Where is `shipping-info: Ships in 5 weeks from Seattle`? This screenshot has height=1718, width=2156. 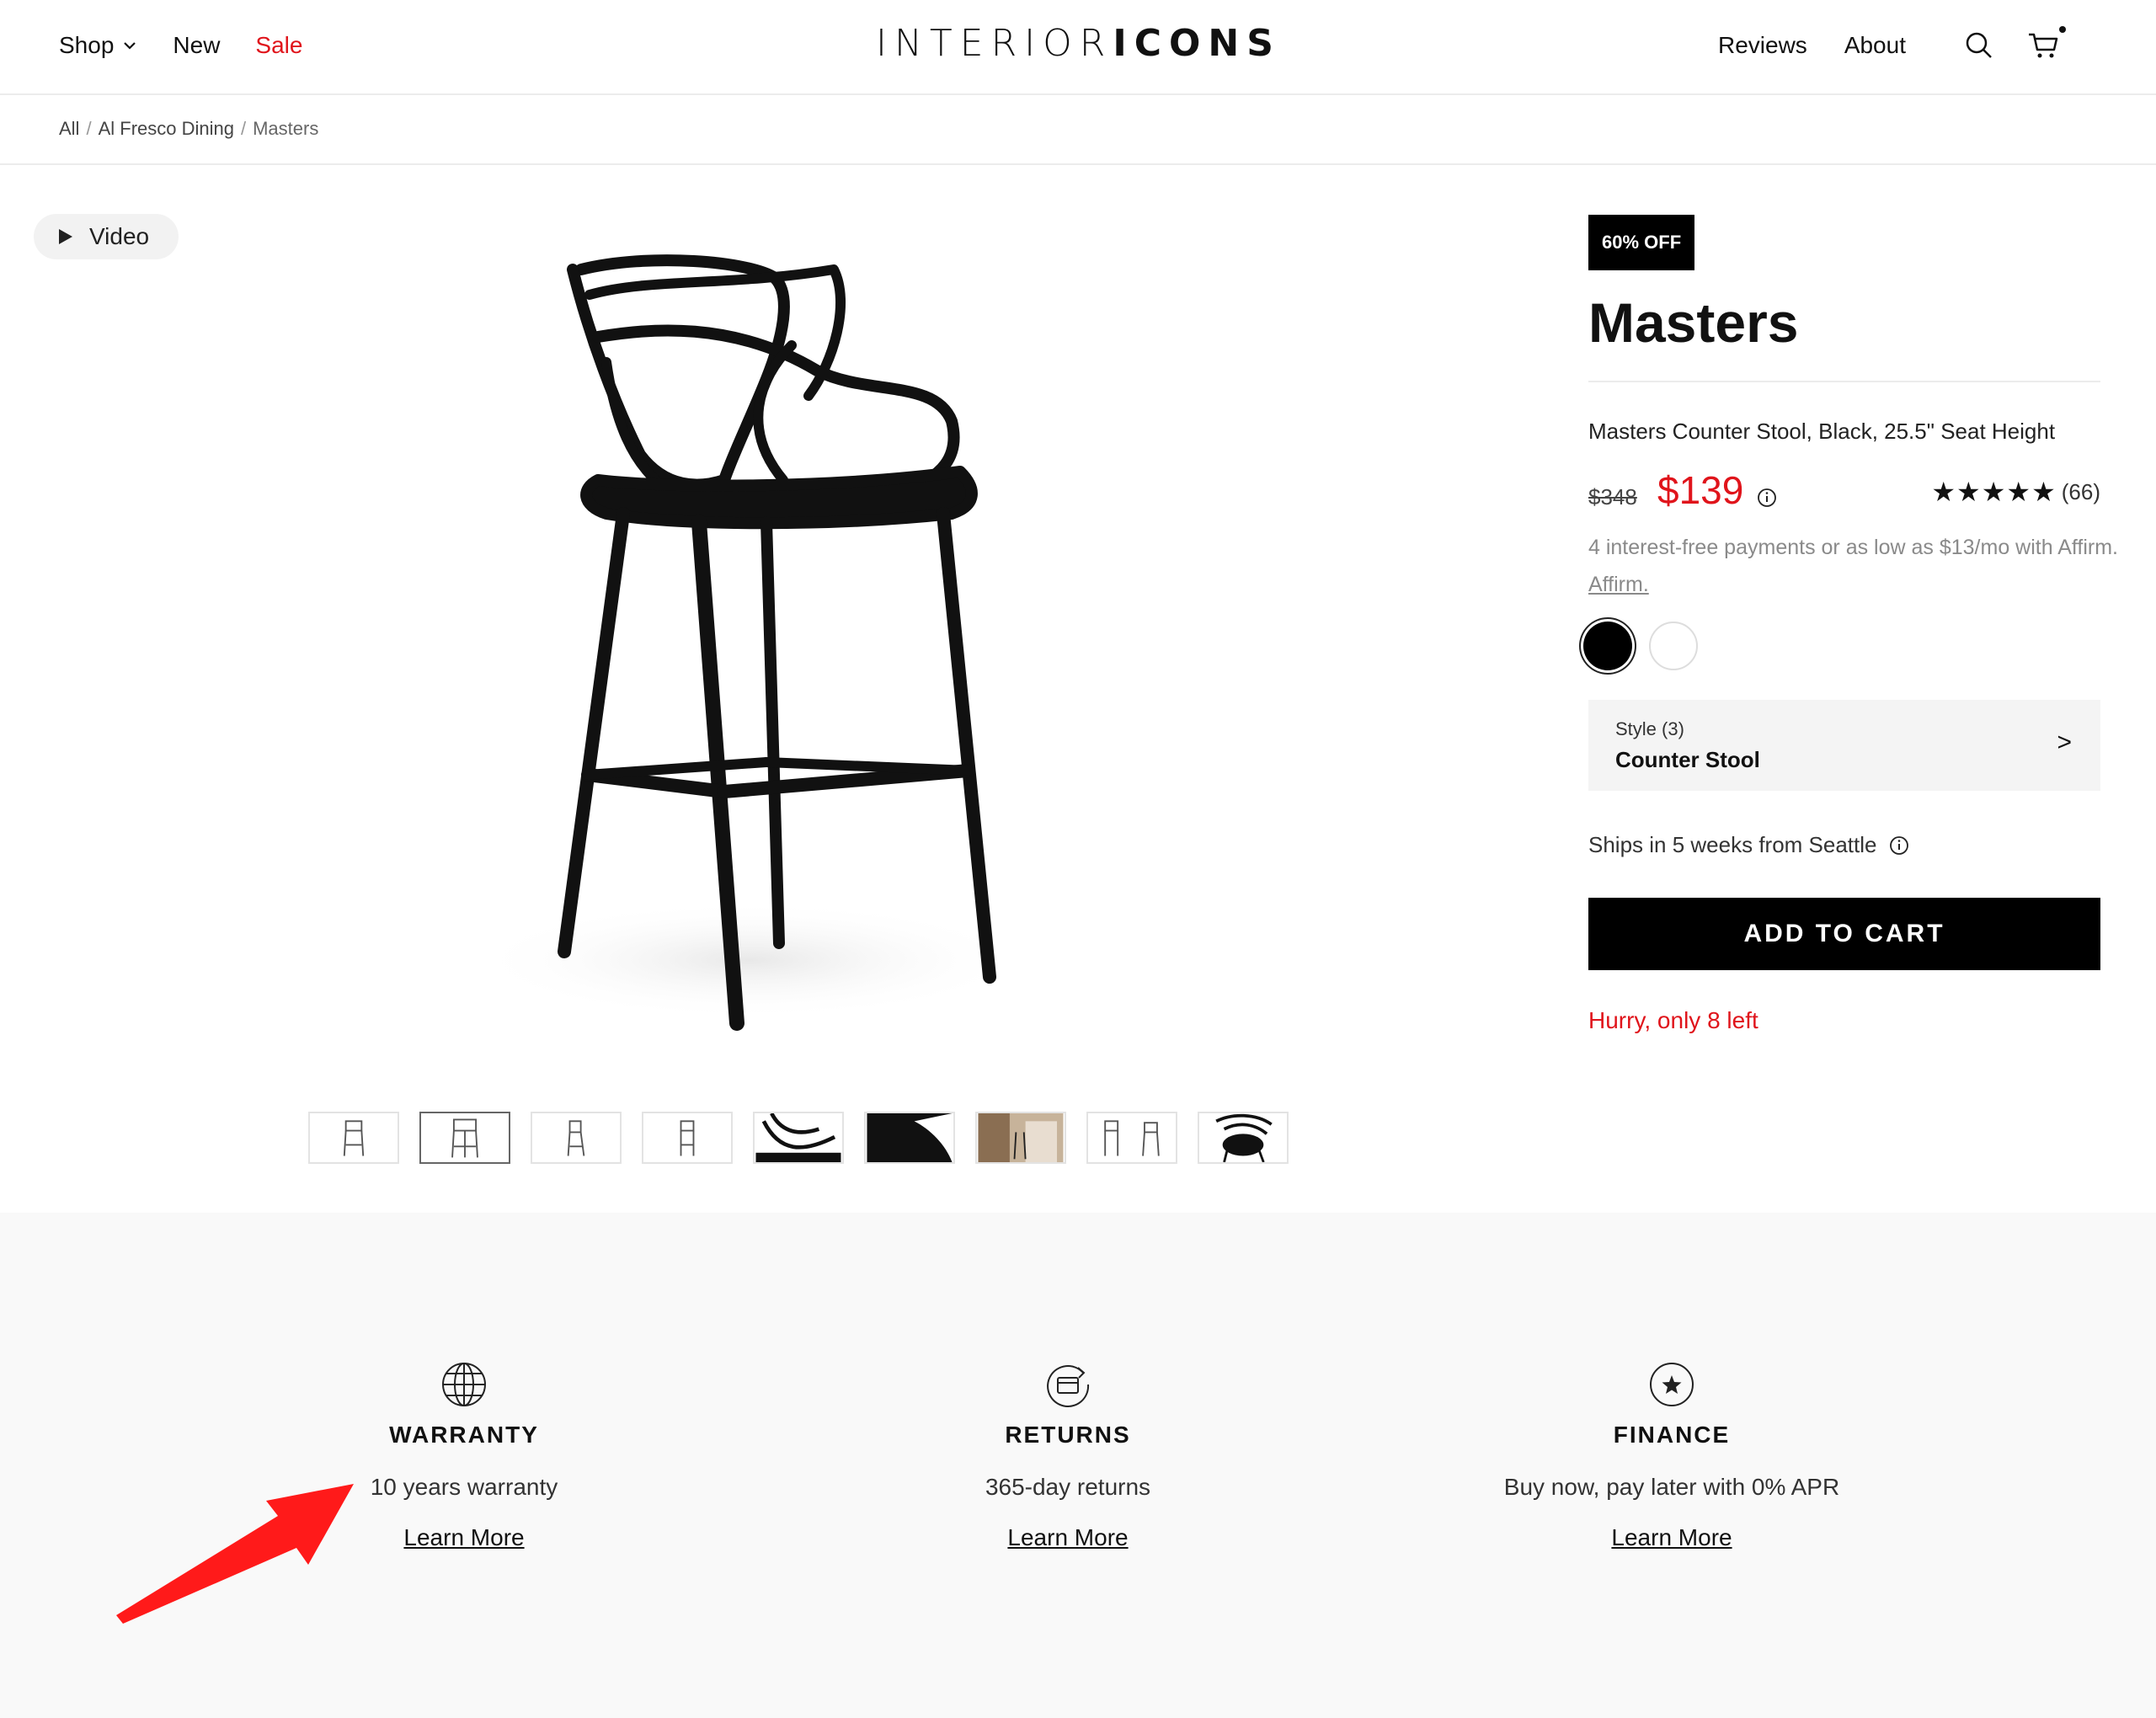
shipping-info: Ships in 5 weeks from Seattle is located at coordinates (1749, 845).